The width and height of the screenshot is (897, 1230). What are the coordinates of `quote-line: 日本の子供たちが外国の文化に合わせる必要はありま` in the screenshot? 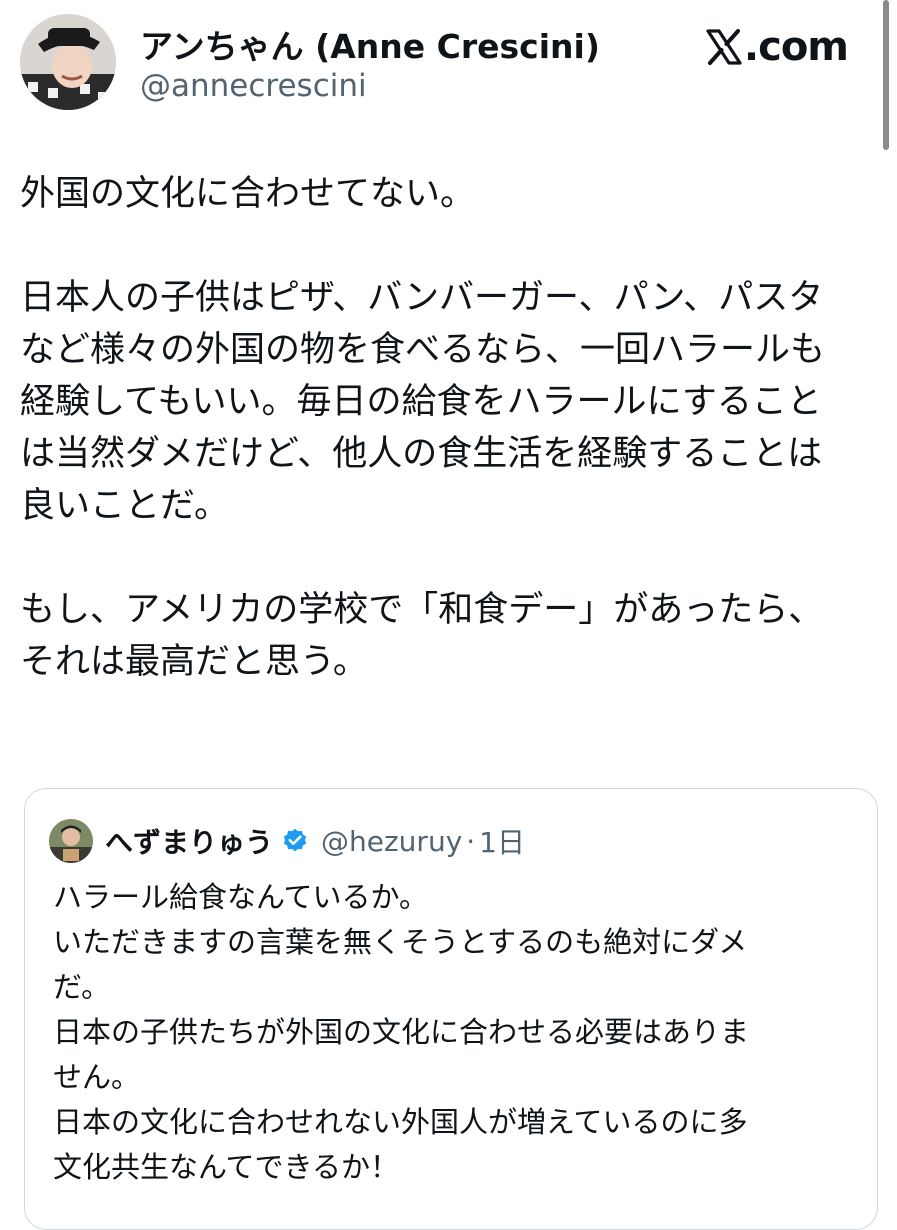 It's located at (401, 1032).